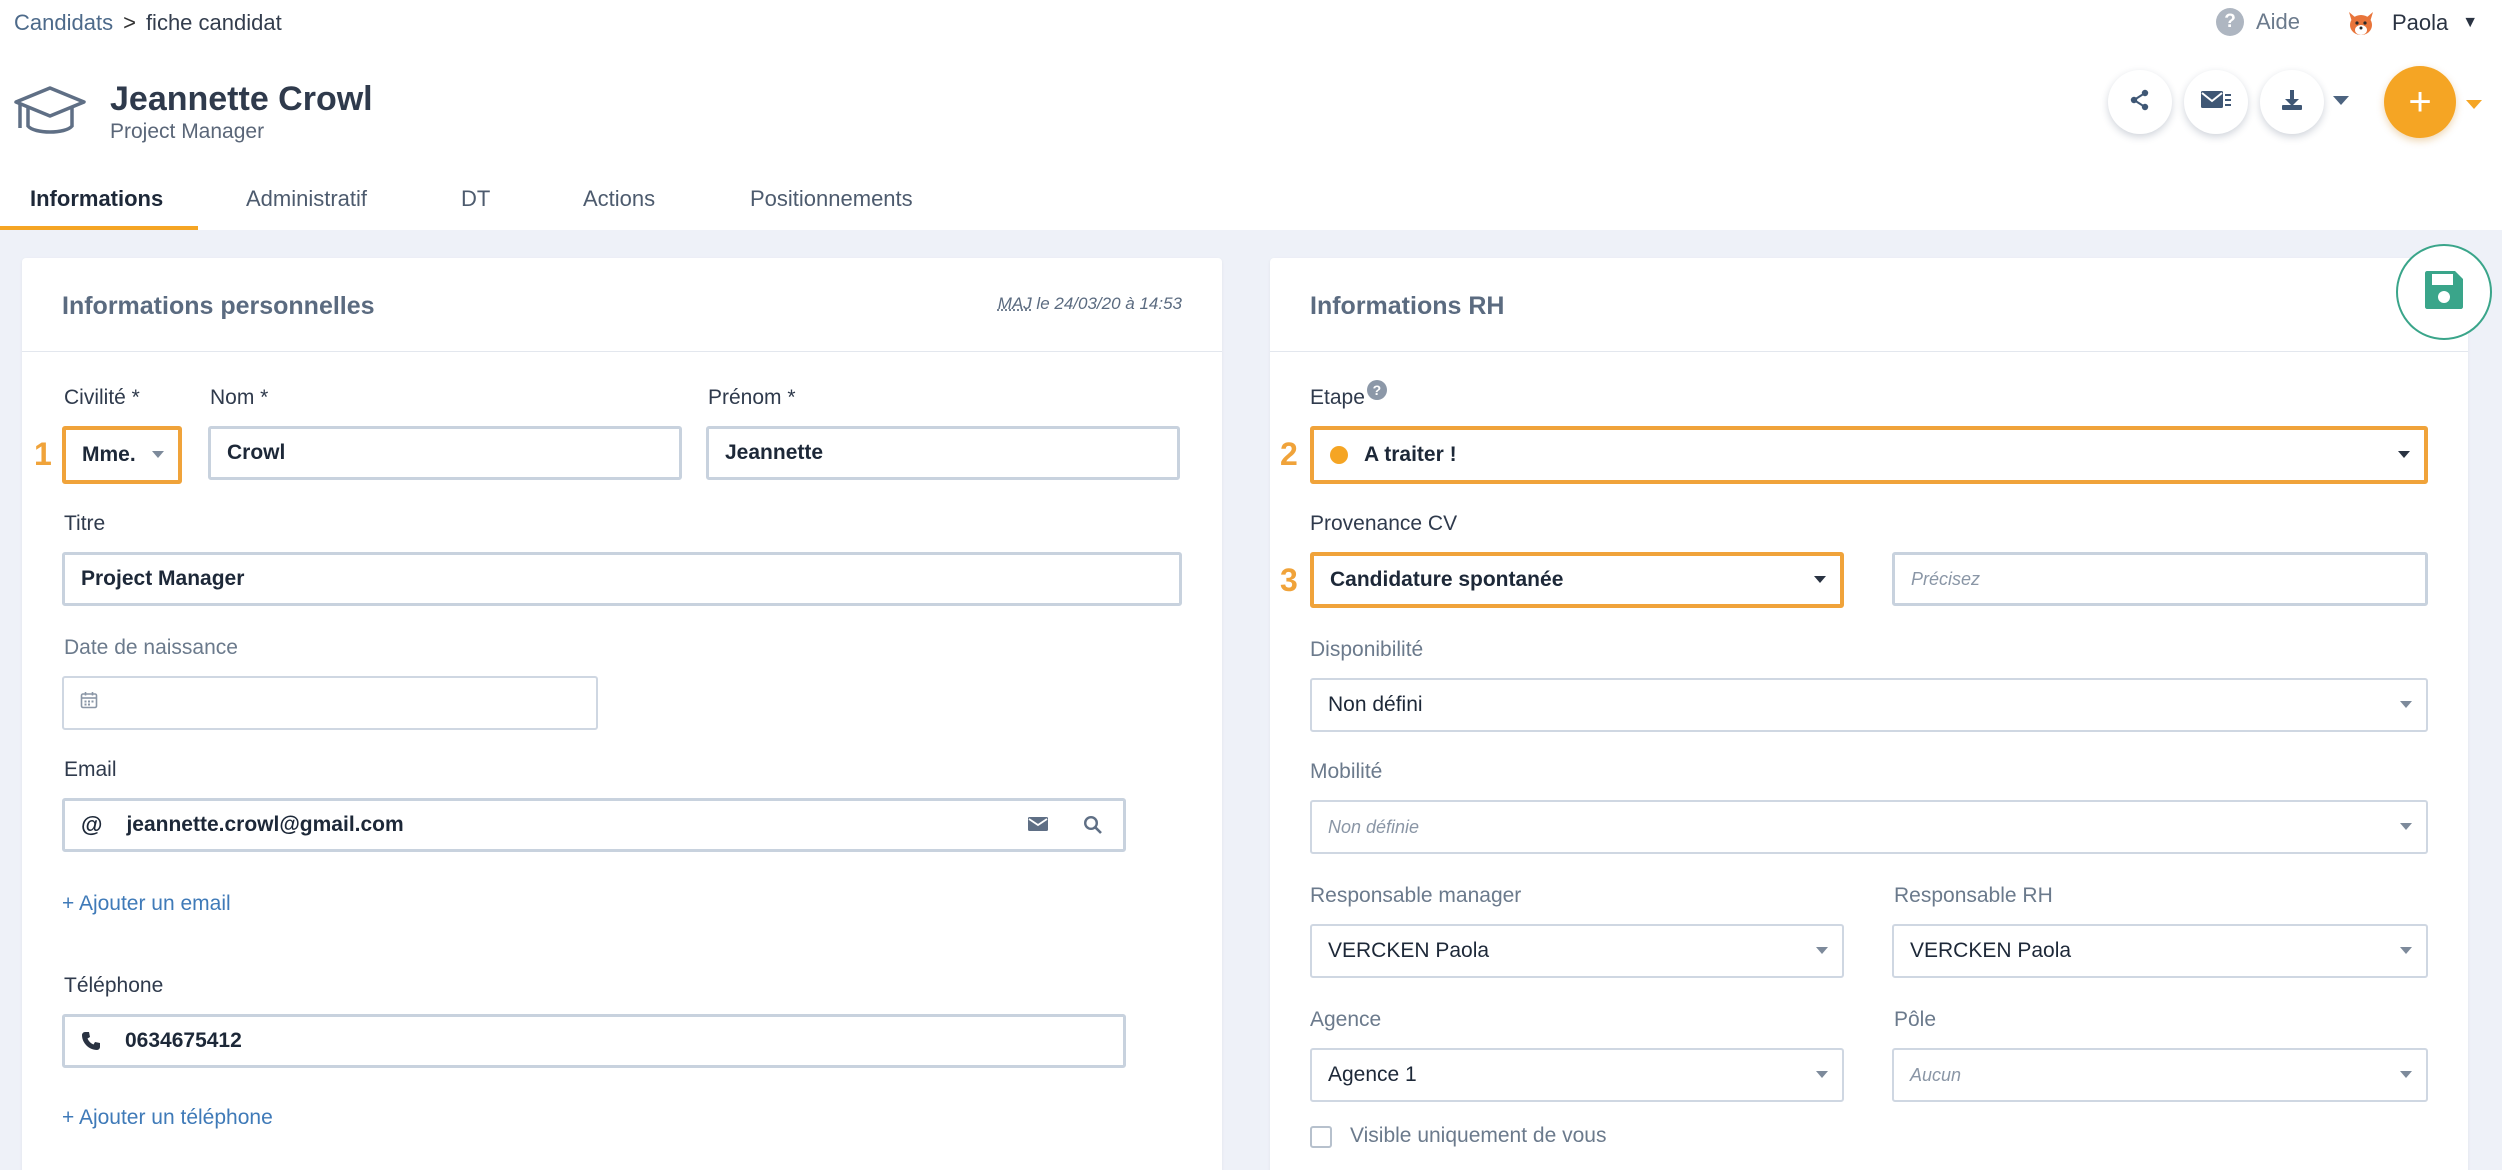 The width and height of the screenshot is (2502, 1170). What do you see at coordinates (241, 99) in the screenshot?
I see `candidate-name: Jeannette Crowl` at bounding box center [241, 99].